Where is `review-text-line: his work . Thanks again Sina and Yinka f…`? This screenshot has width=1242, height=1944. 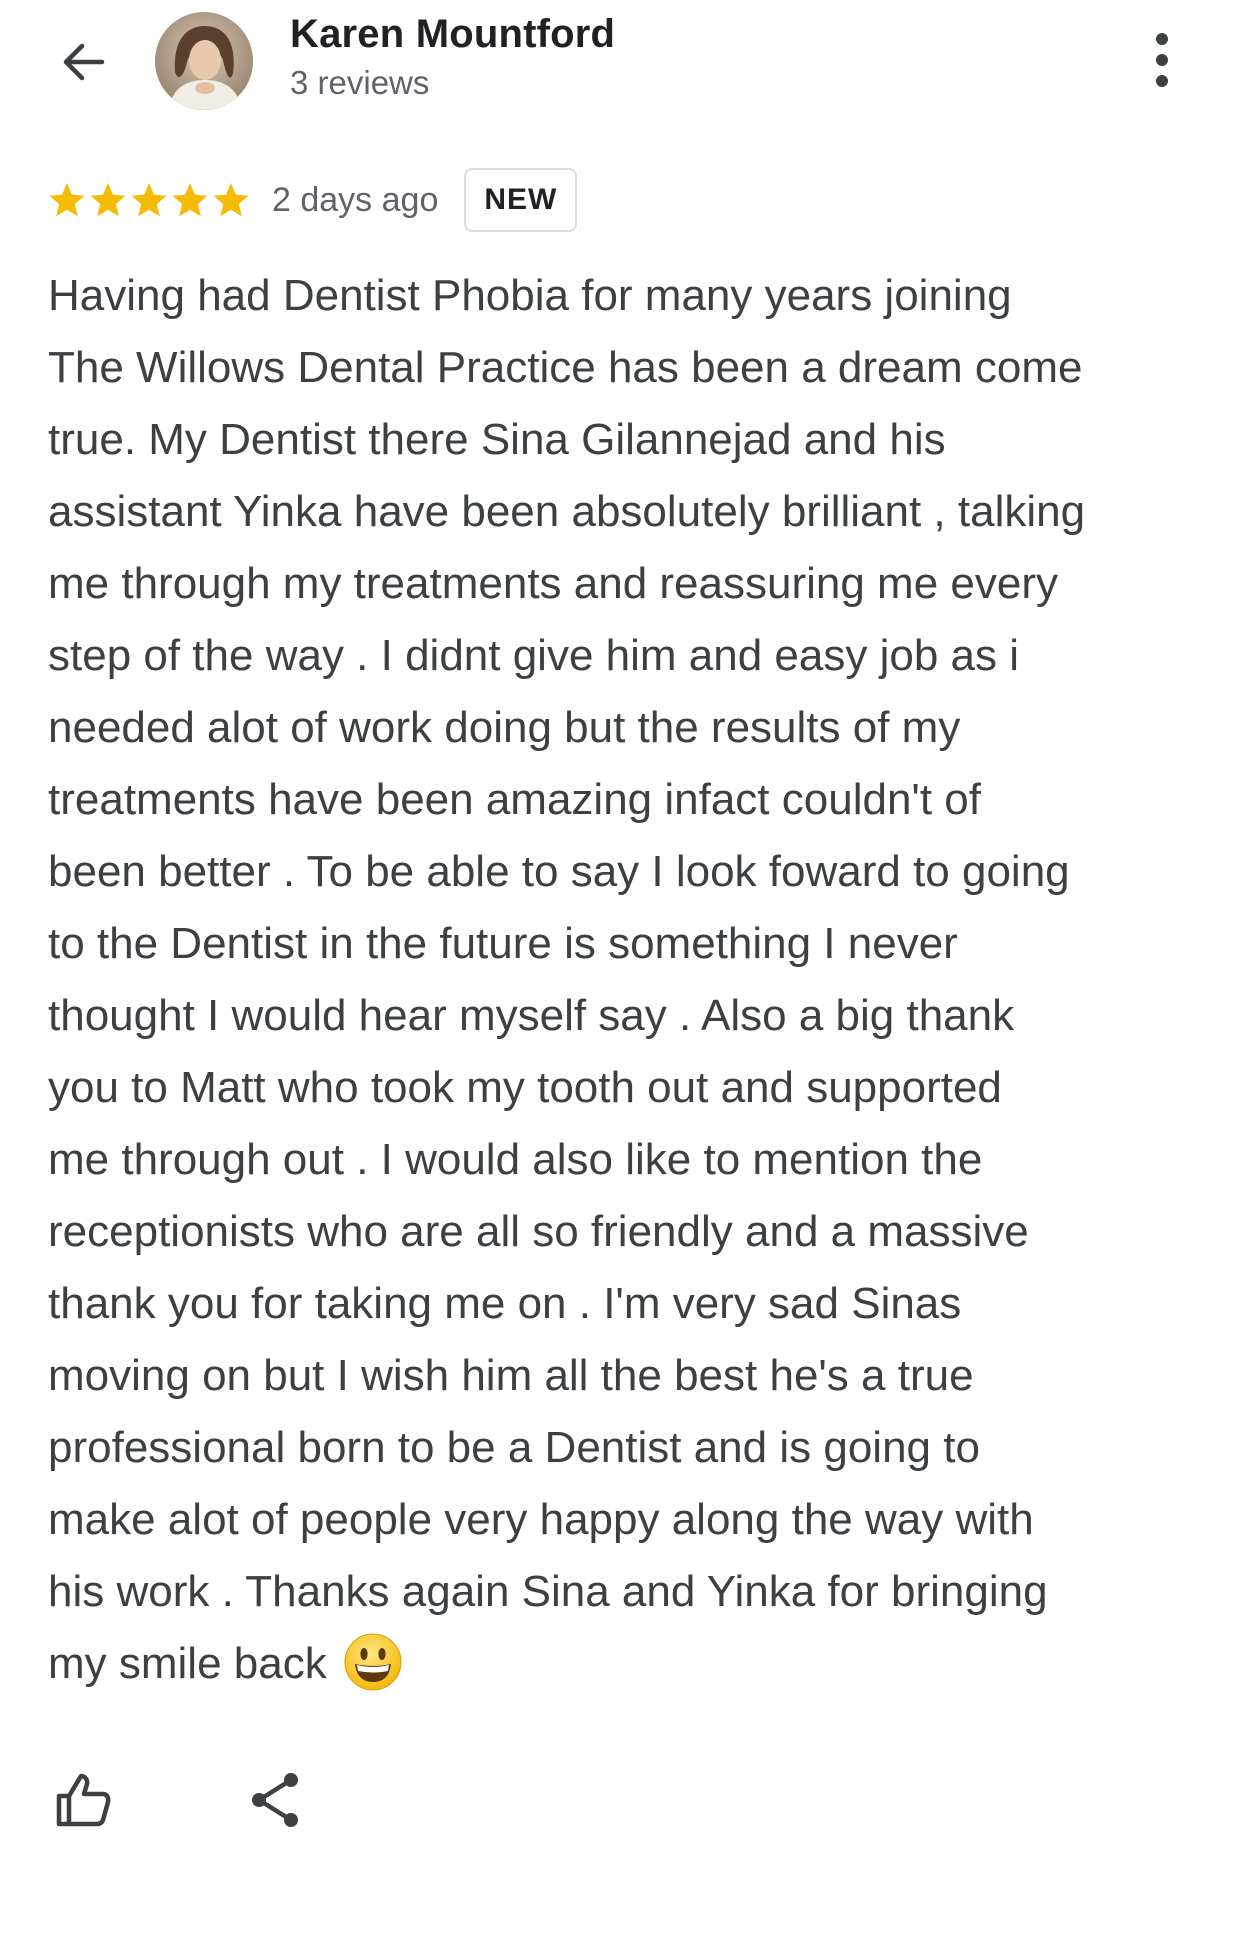 review-text-line: his work . Thanks again Sina and Yinka f… is located at coordinates (548, 1591).